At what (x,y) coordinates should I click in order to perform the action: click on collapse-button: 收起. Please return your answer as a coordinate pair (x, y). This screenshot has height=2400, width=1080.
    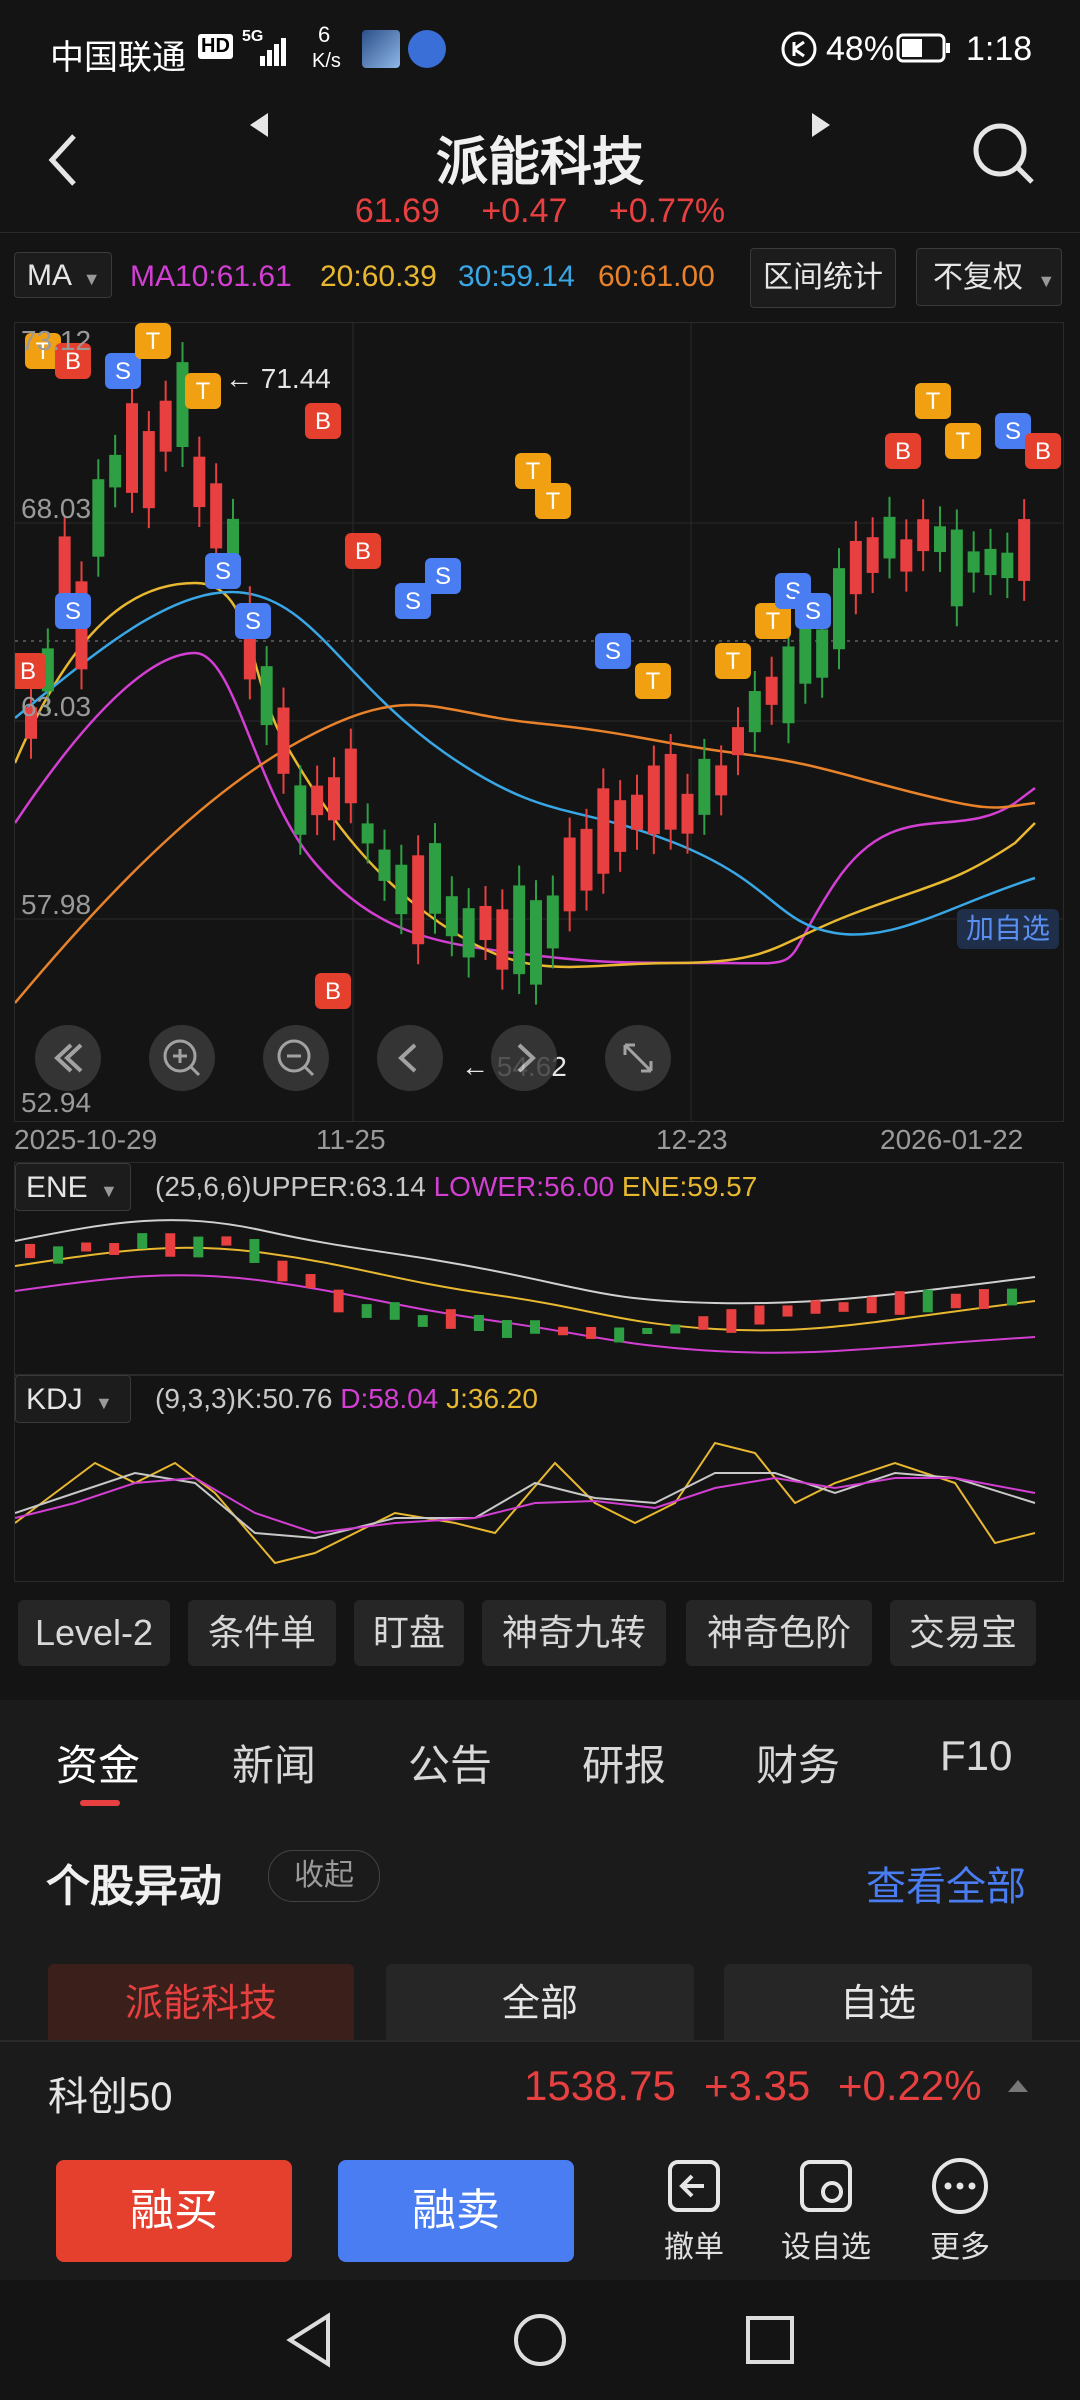
    Looking at the image, I should click on (324, 1876).